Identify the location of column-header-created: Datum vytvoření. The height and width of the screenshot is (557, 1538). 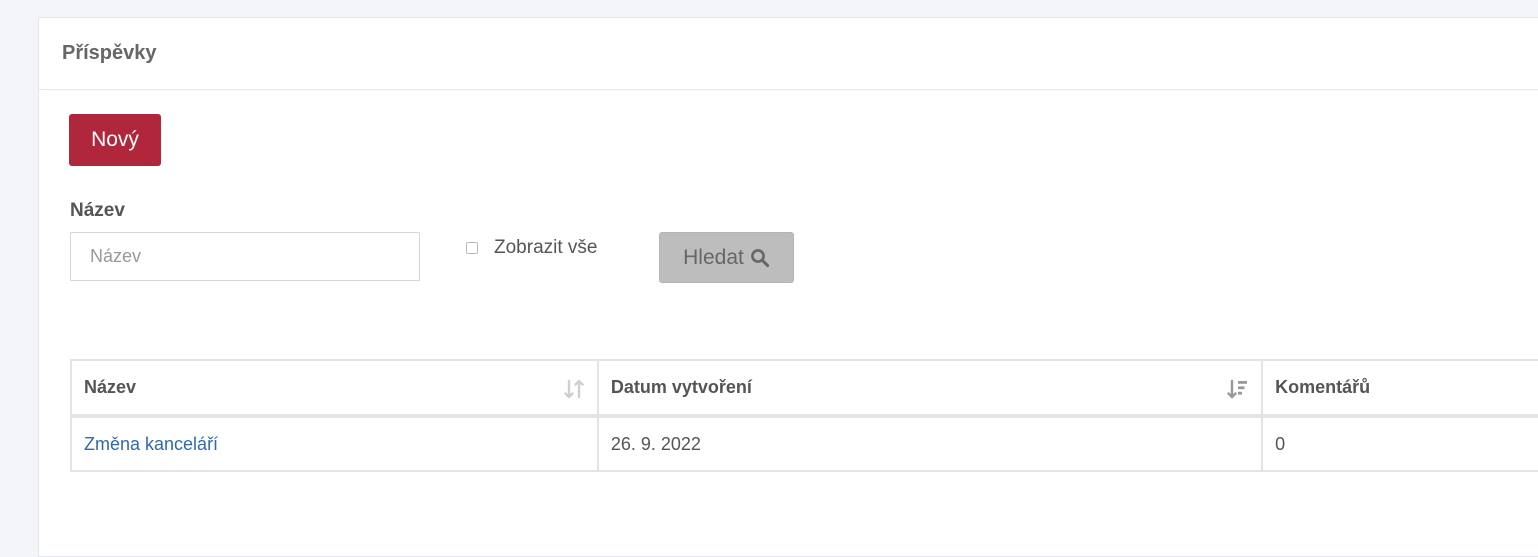
(930, 388).